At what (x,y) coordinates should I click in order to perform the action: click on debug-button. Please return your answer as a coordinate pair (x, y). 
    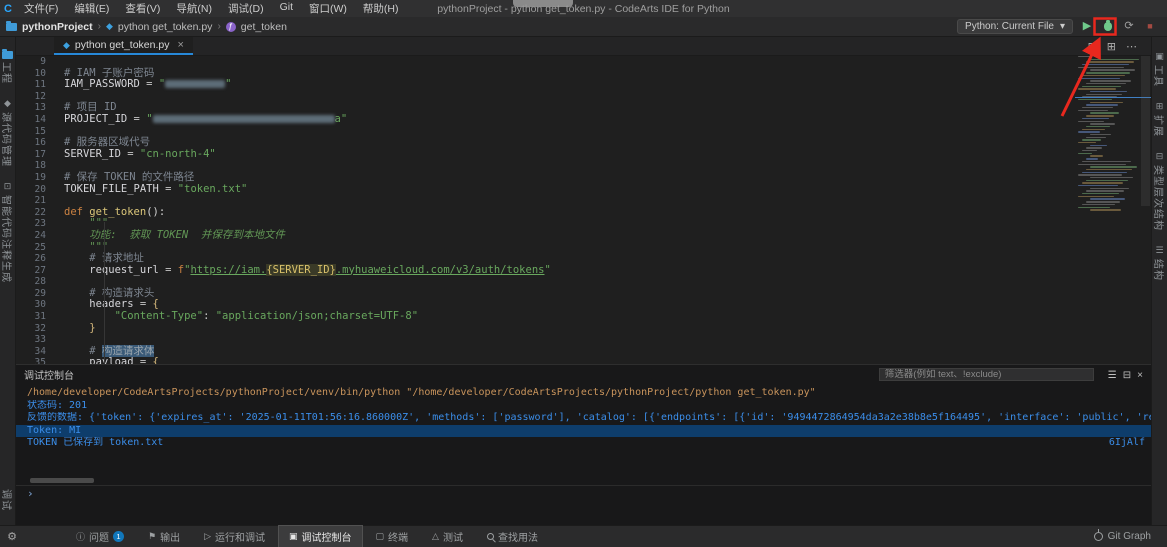
    Looking at the image, I should click on (1108, 26).